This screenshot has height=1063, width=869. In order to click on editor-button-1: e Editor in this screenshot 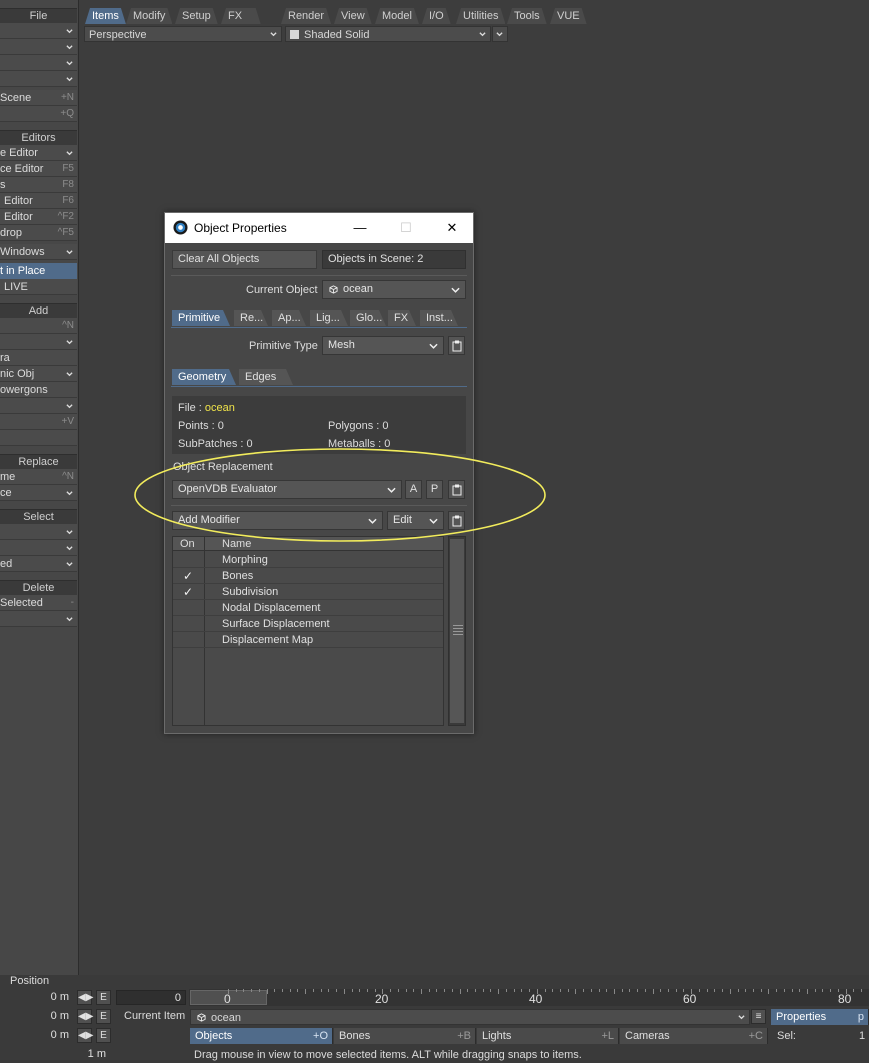, I will do `click(38, 153)`.